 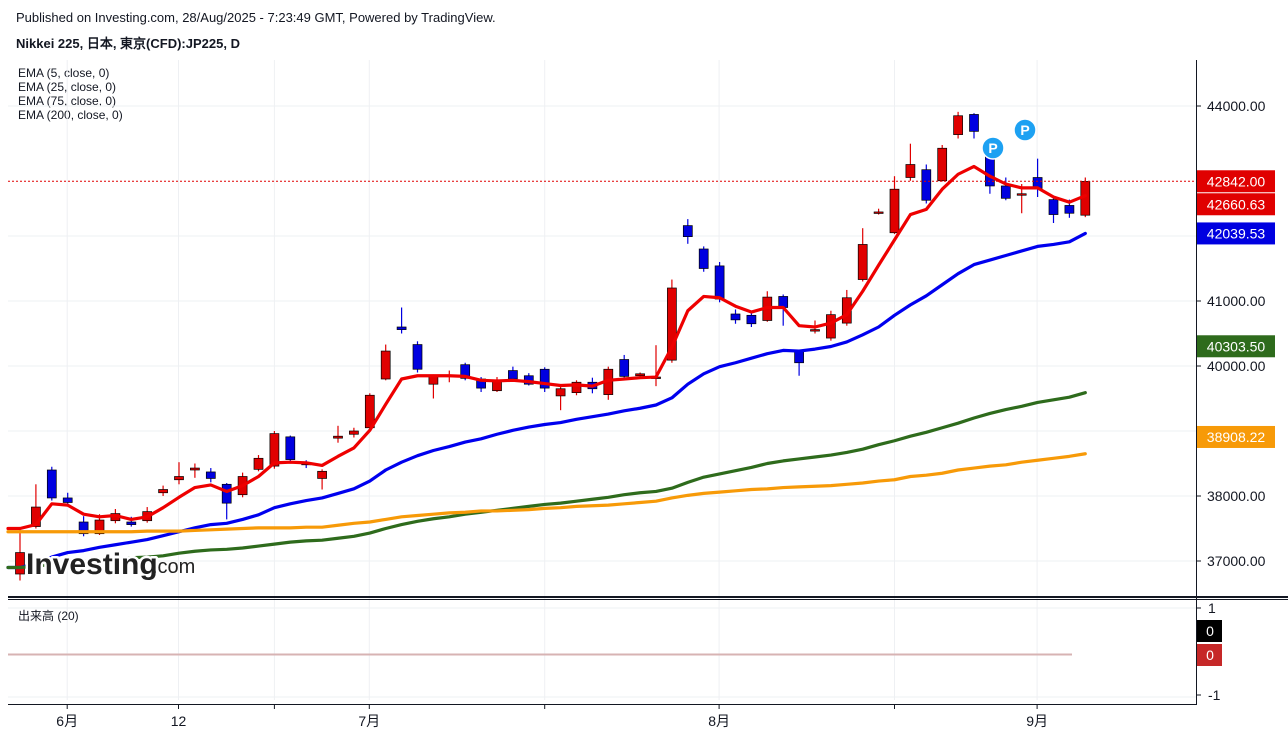 What do you see at coordinates (67, 721) in the screenshot?
I see `time-tick-label: 6月` at bounding box center [67, 721].